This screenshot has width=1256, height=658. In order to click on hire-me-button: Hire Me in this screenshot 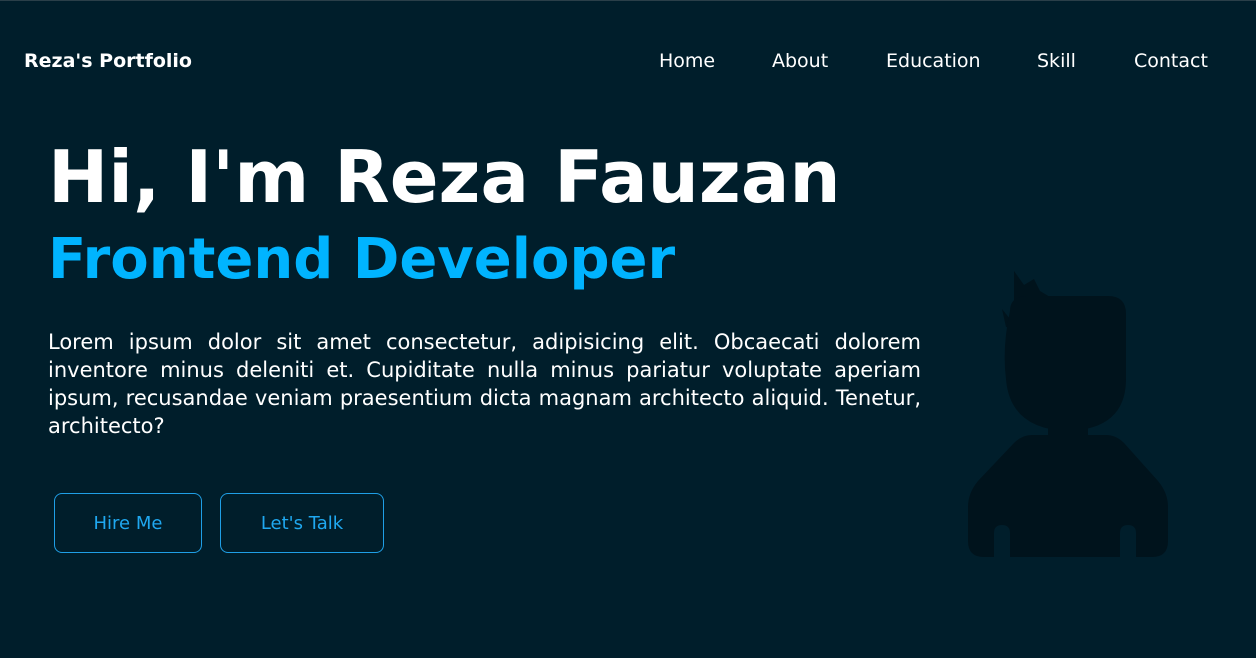, I will do `click(128, 523)`.